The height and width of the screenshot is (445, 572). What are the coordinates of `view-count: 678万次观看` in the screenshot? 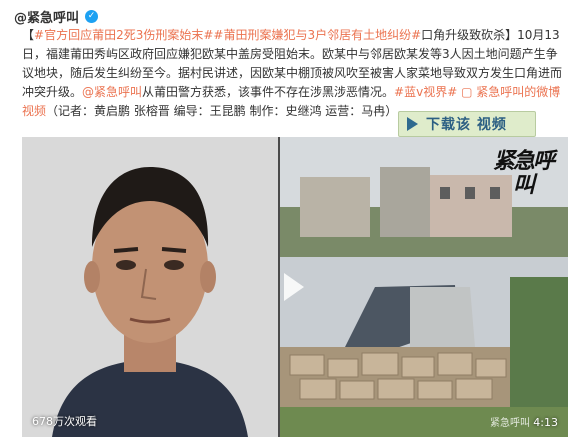 It's located at (64, 421).